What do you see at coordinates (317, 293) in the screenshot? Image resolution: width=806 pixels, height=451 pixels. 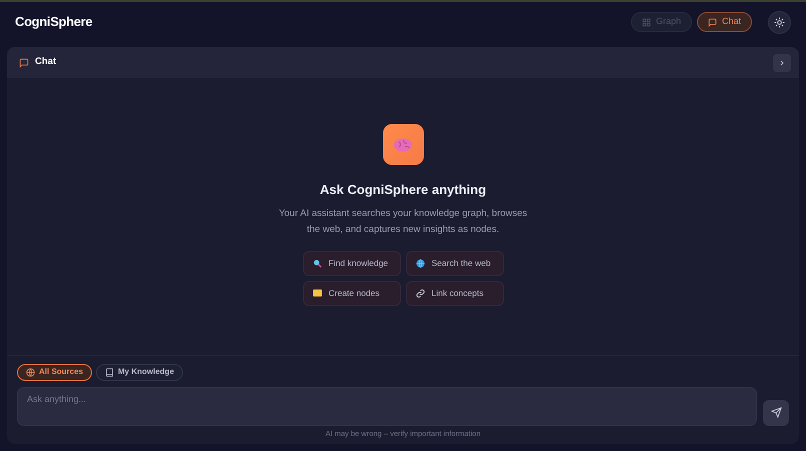 I see `folder-icon` at bounding box center [317, 293].